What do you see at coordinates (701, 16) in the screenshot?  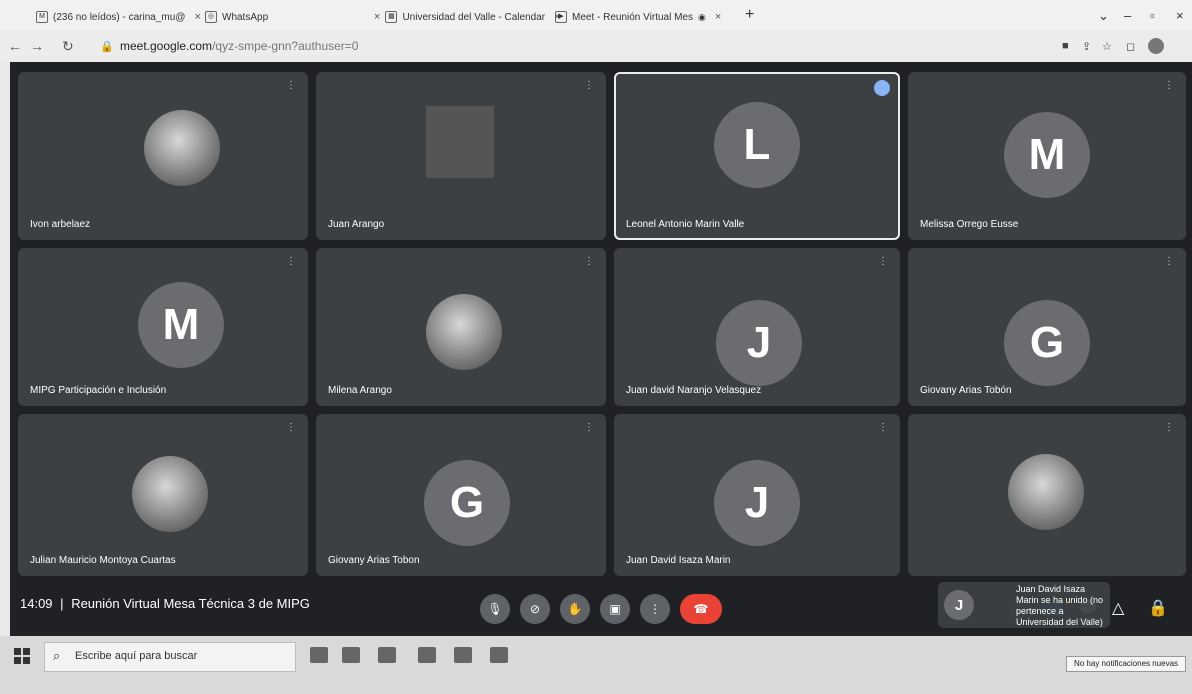 I see `audio-icon: ◉` at bounding box center [701, 16].